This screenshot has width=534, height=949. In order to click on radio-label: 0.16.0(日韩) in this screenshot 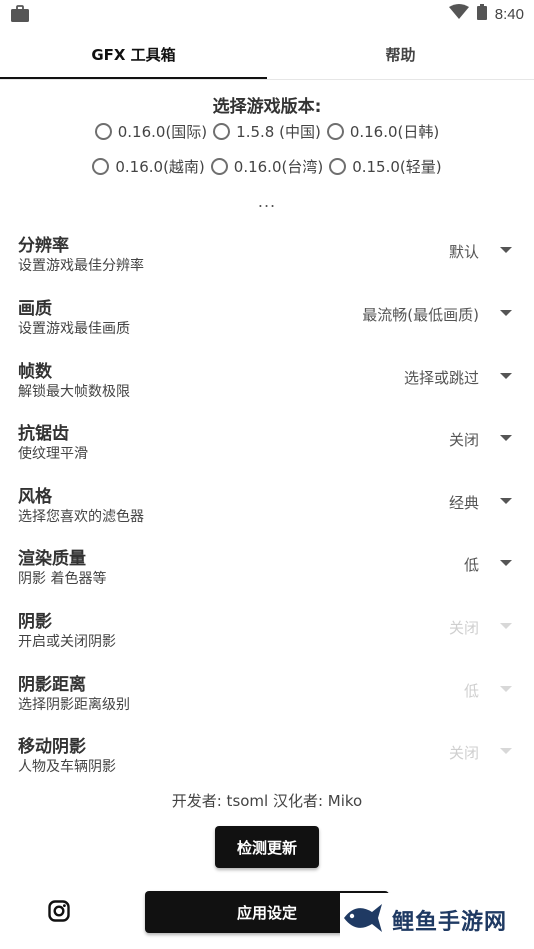, I will do `click(394, 132)`.